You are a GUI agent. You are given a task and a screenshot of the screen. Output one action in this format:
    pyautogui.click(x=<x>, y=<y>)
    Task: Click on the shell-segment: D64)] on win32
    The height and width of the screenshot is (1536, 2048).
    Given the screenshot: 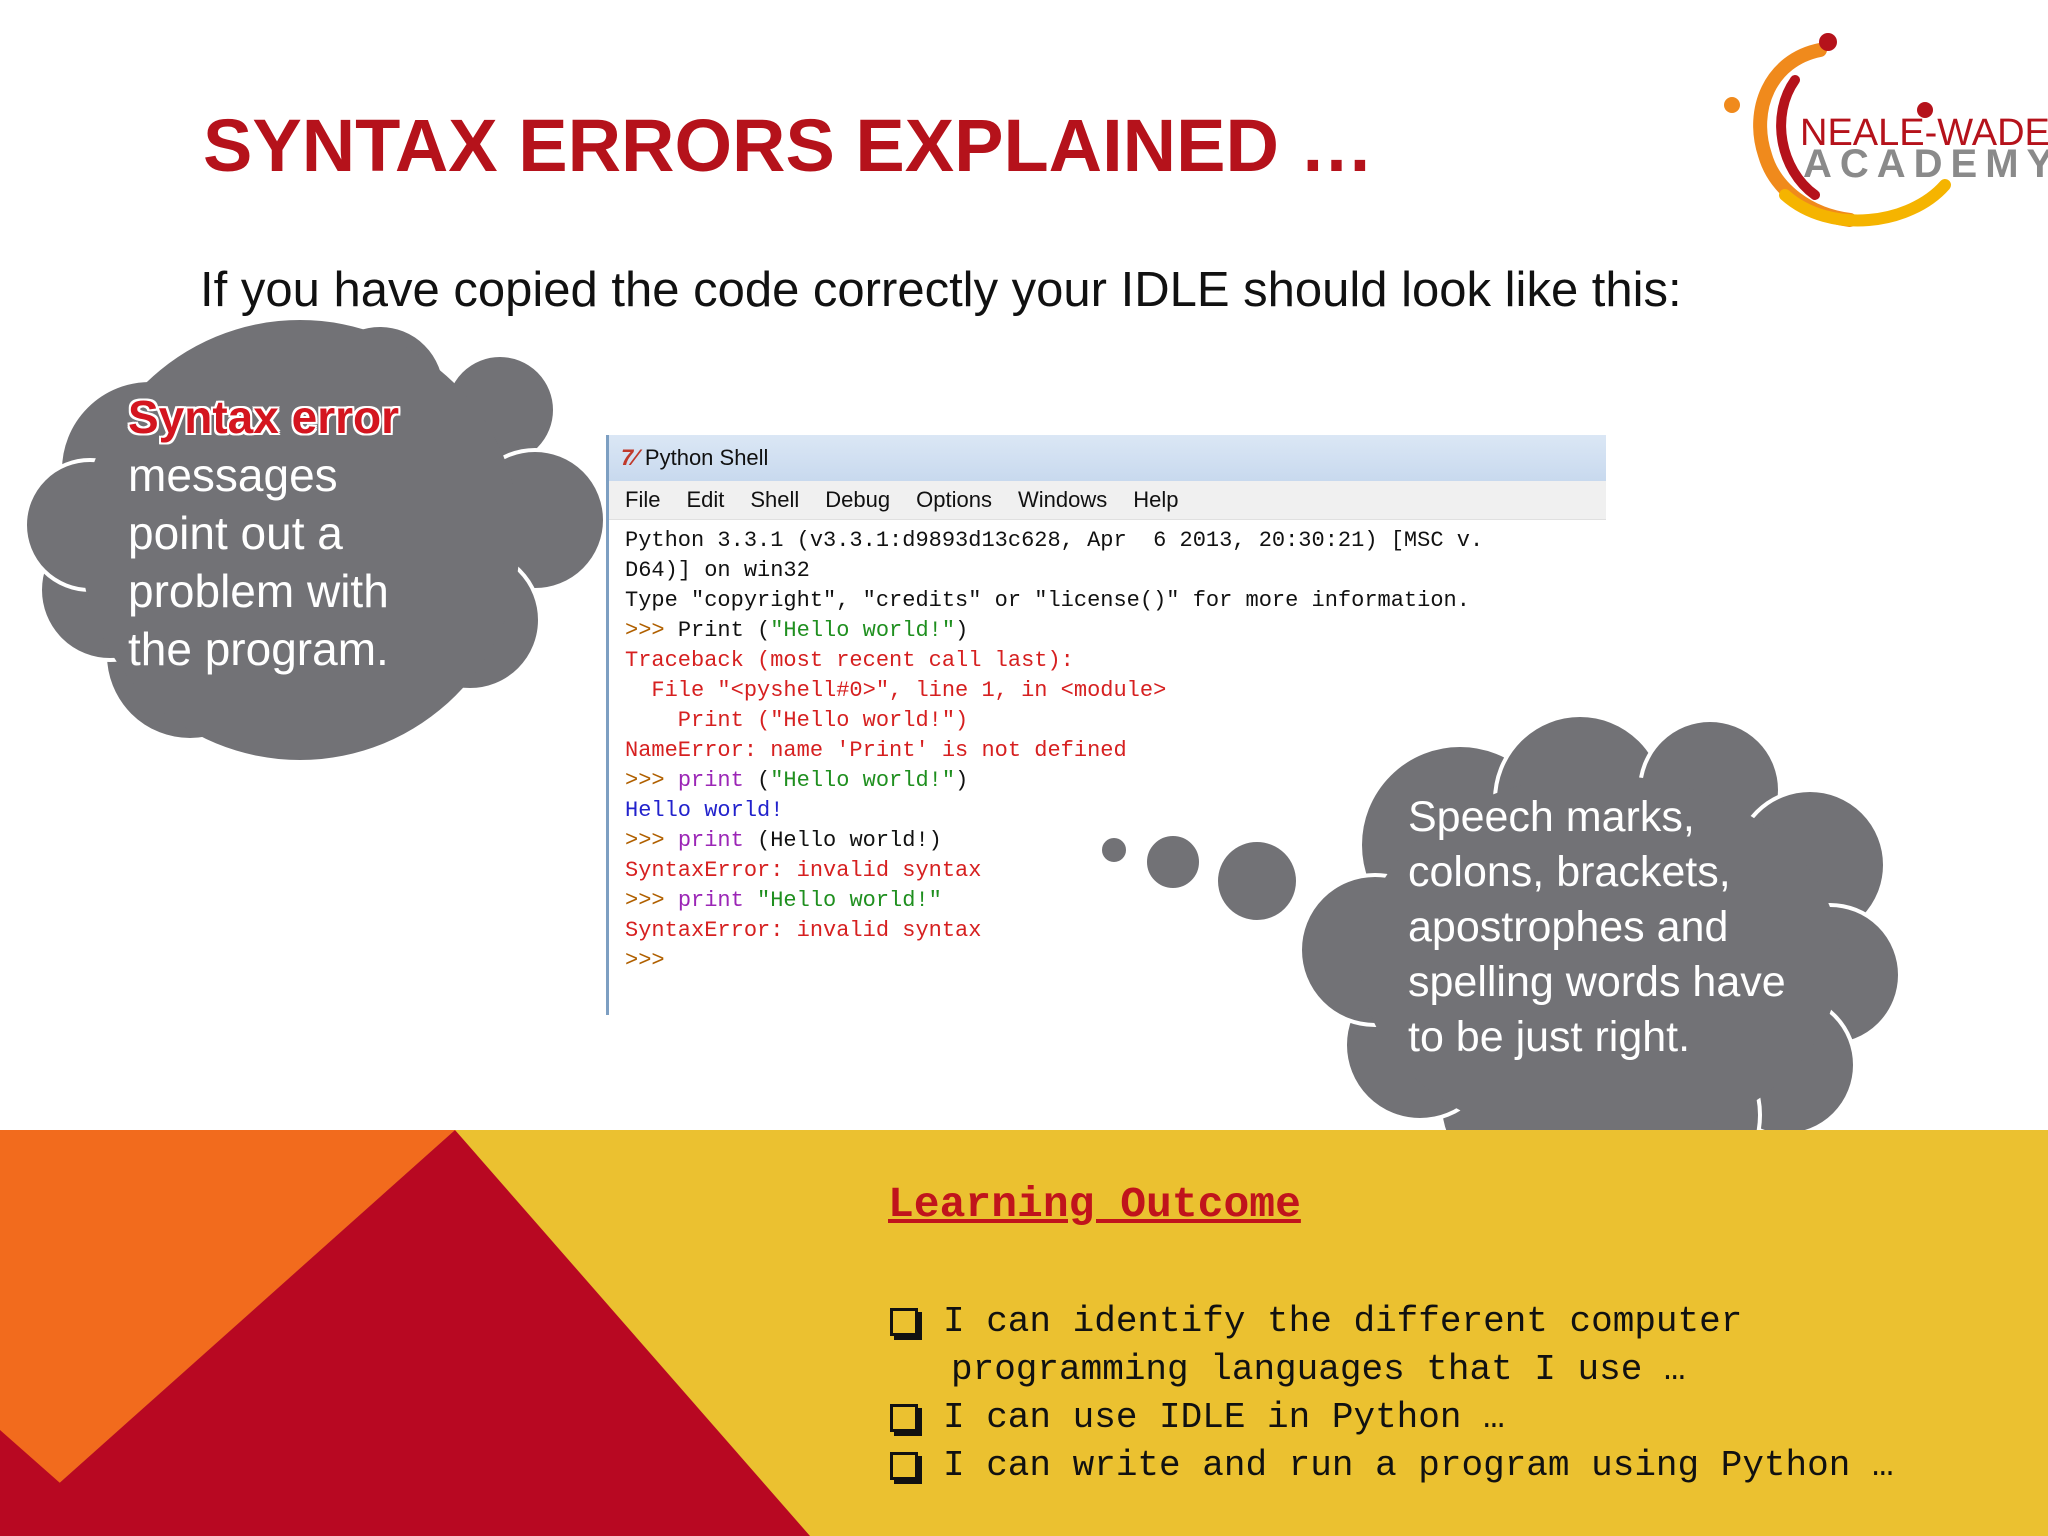 What is the action you would take?
    pyautogui.click(x=717, y=570)
    